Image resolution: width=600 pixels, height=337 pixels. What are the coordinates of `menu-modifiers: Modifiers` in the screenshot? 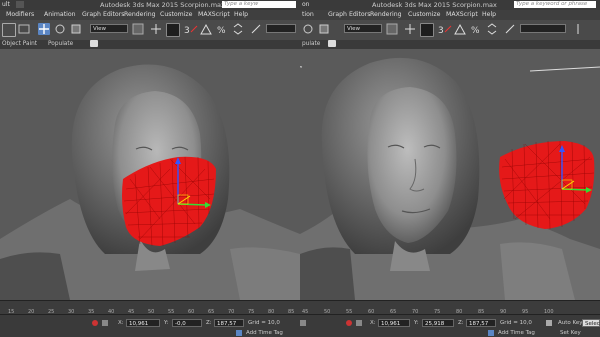 It's located at (20, 14).